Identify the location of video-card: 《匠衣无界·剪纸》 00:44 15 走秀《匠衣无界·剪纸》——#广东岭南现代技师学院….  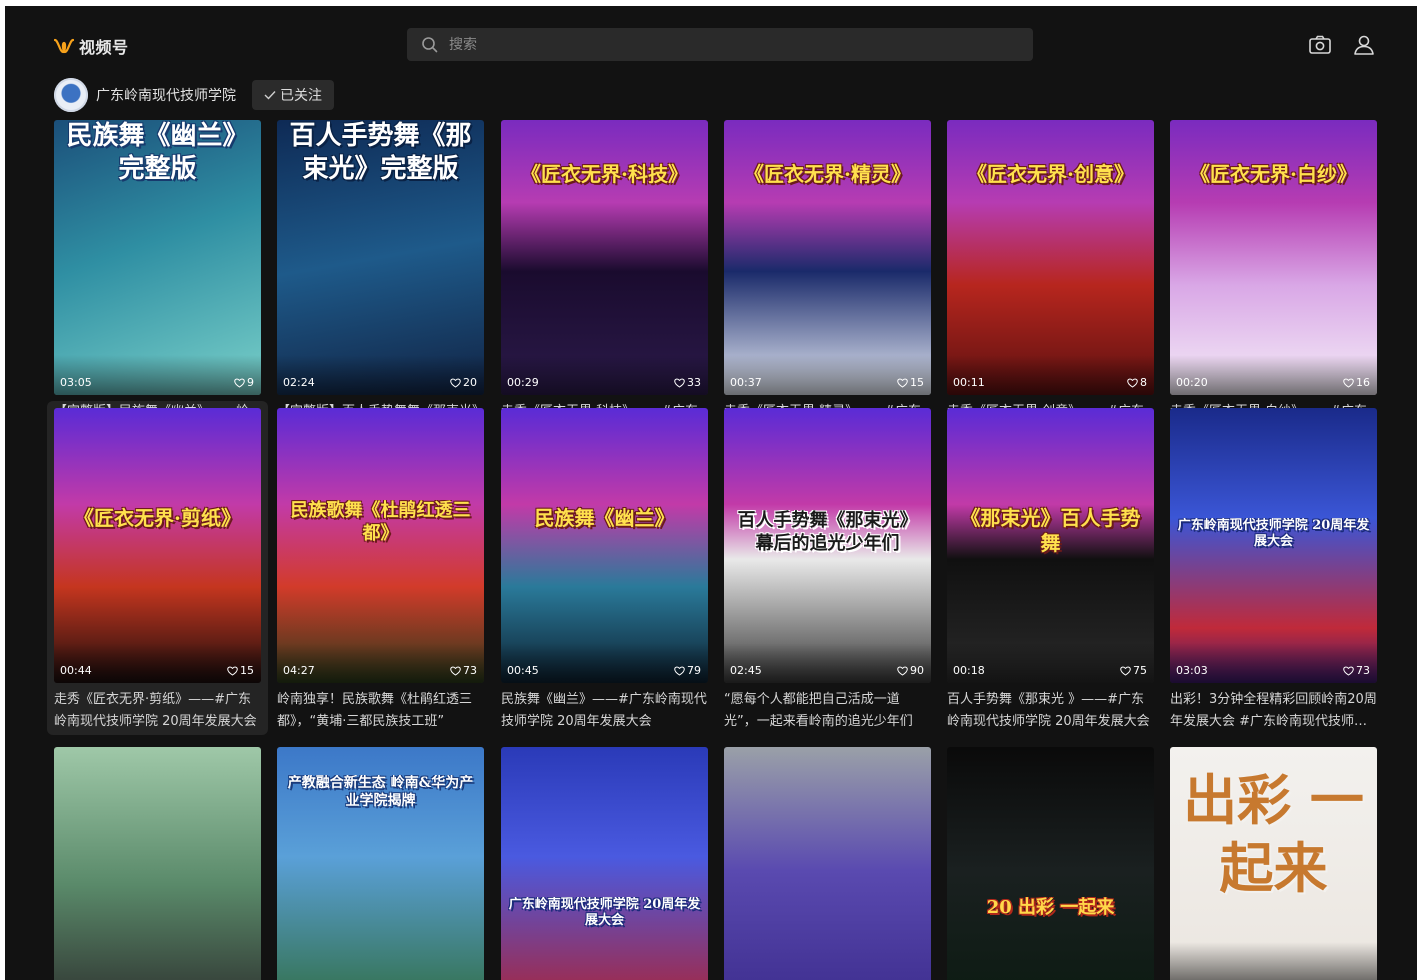
(157, 568).